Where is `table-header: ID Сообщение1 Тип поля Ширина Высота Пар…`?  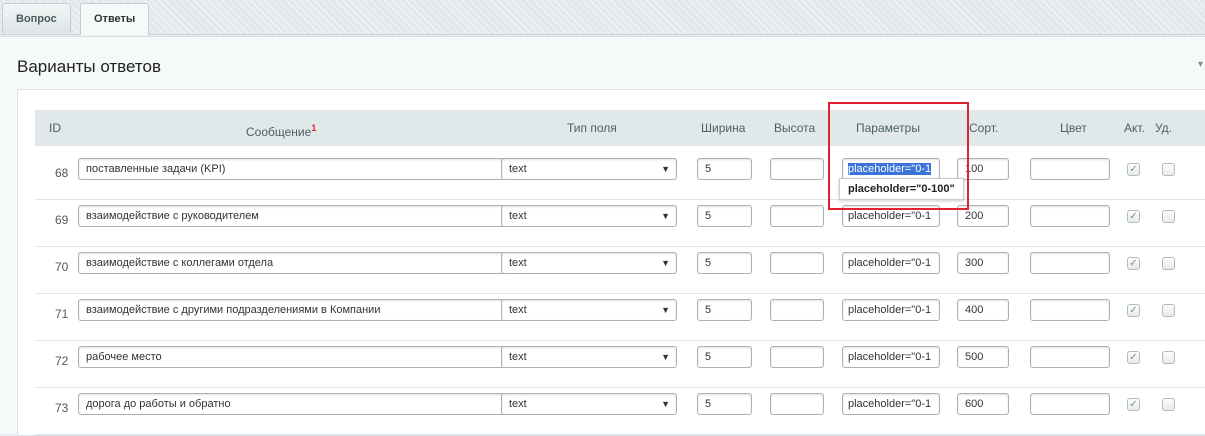
table-header: ID Сообщение1 Тип поля Ширина Высота Пар… is located at coordinates (620, 128).